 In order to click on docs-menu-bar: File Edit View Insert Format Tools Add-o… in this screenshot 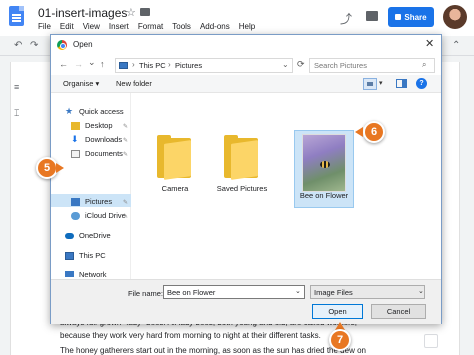, I will do `click(146, 26)`.